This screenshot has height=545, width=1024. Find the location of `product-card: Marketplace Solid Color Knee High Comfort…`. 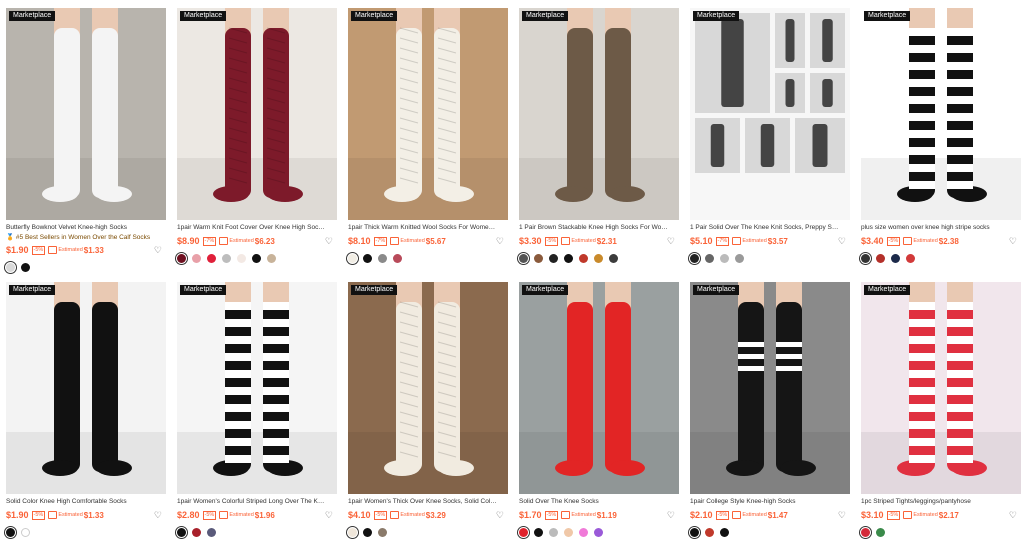

product-card: Marketplace Solid Color Knee High Comfort… is located at coordinates (86, 410).